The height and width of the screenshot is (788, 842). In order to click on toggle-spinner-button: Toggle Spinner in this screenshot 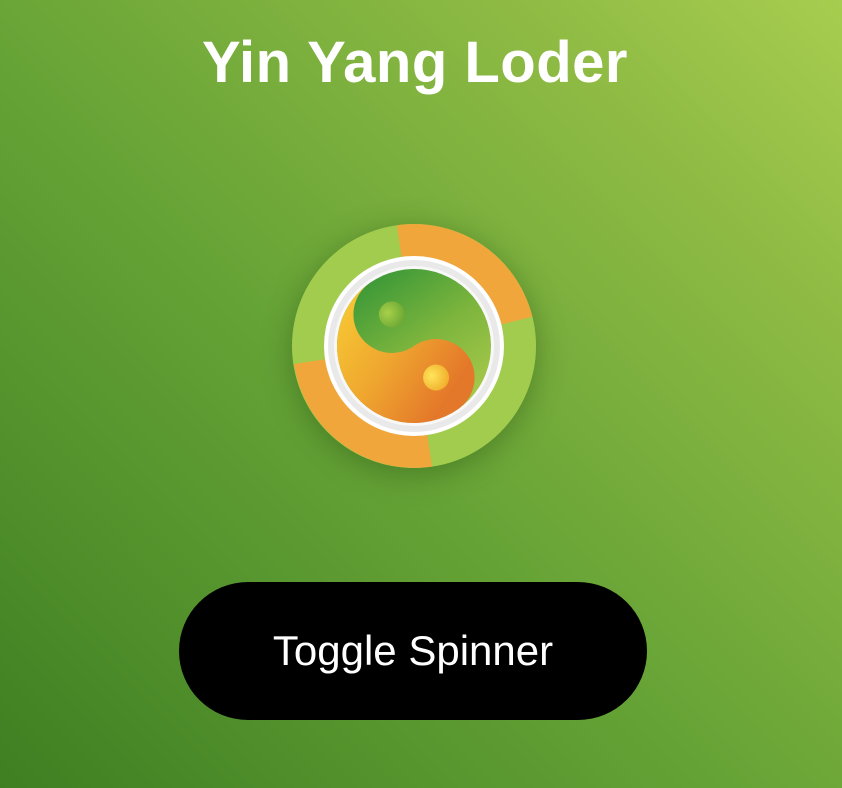, I will do `click(413, 651)`.